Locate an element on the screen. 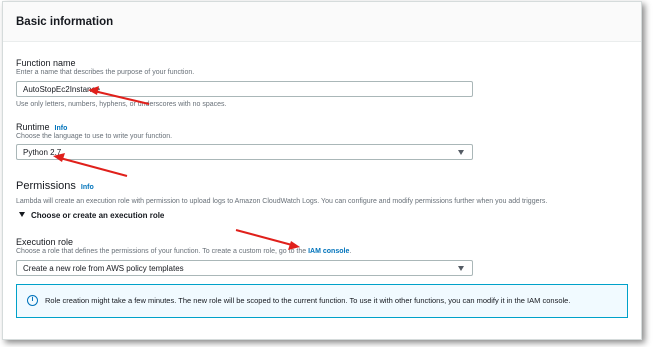  function-name-value: AutoStopEc2Instance is located at coordinates (61, 89).